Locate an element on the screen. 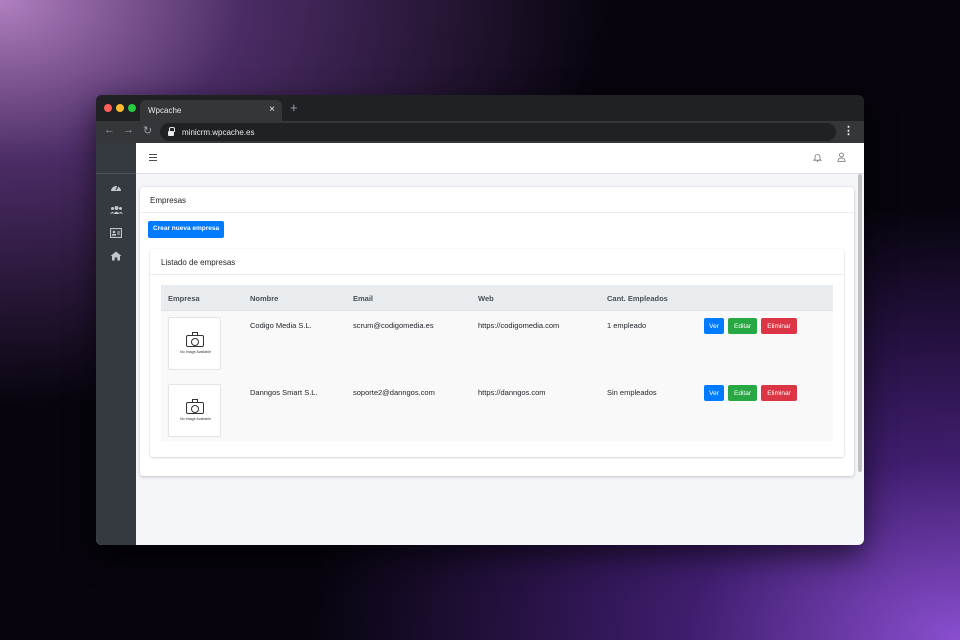 The height and width of the screenshot is (640, 960). company-employees: Sin empleados is located at coordinates (632, 392).